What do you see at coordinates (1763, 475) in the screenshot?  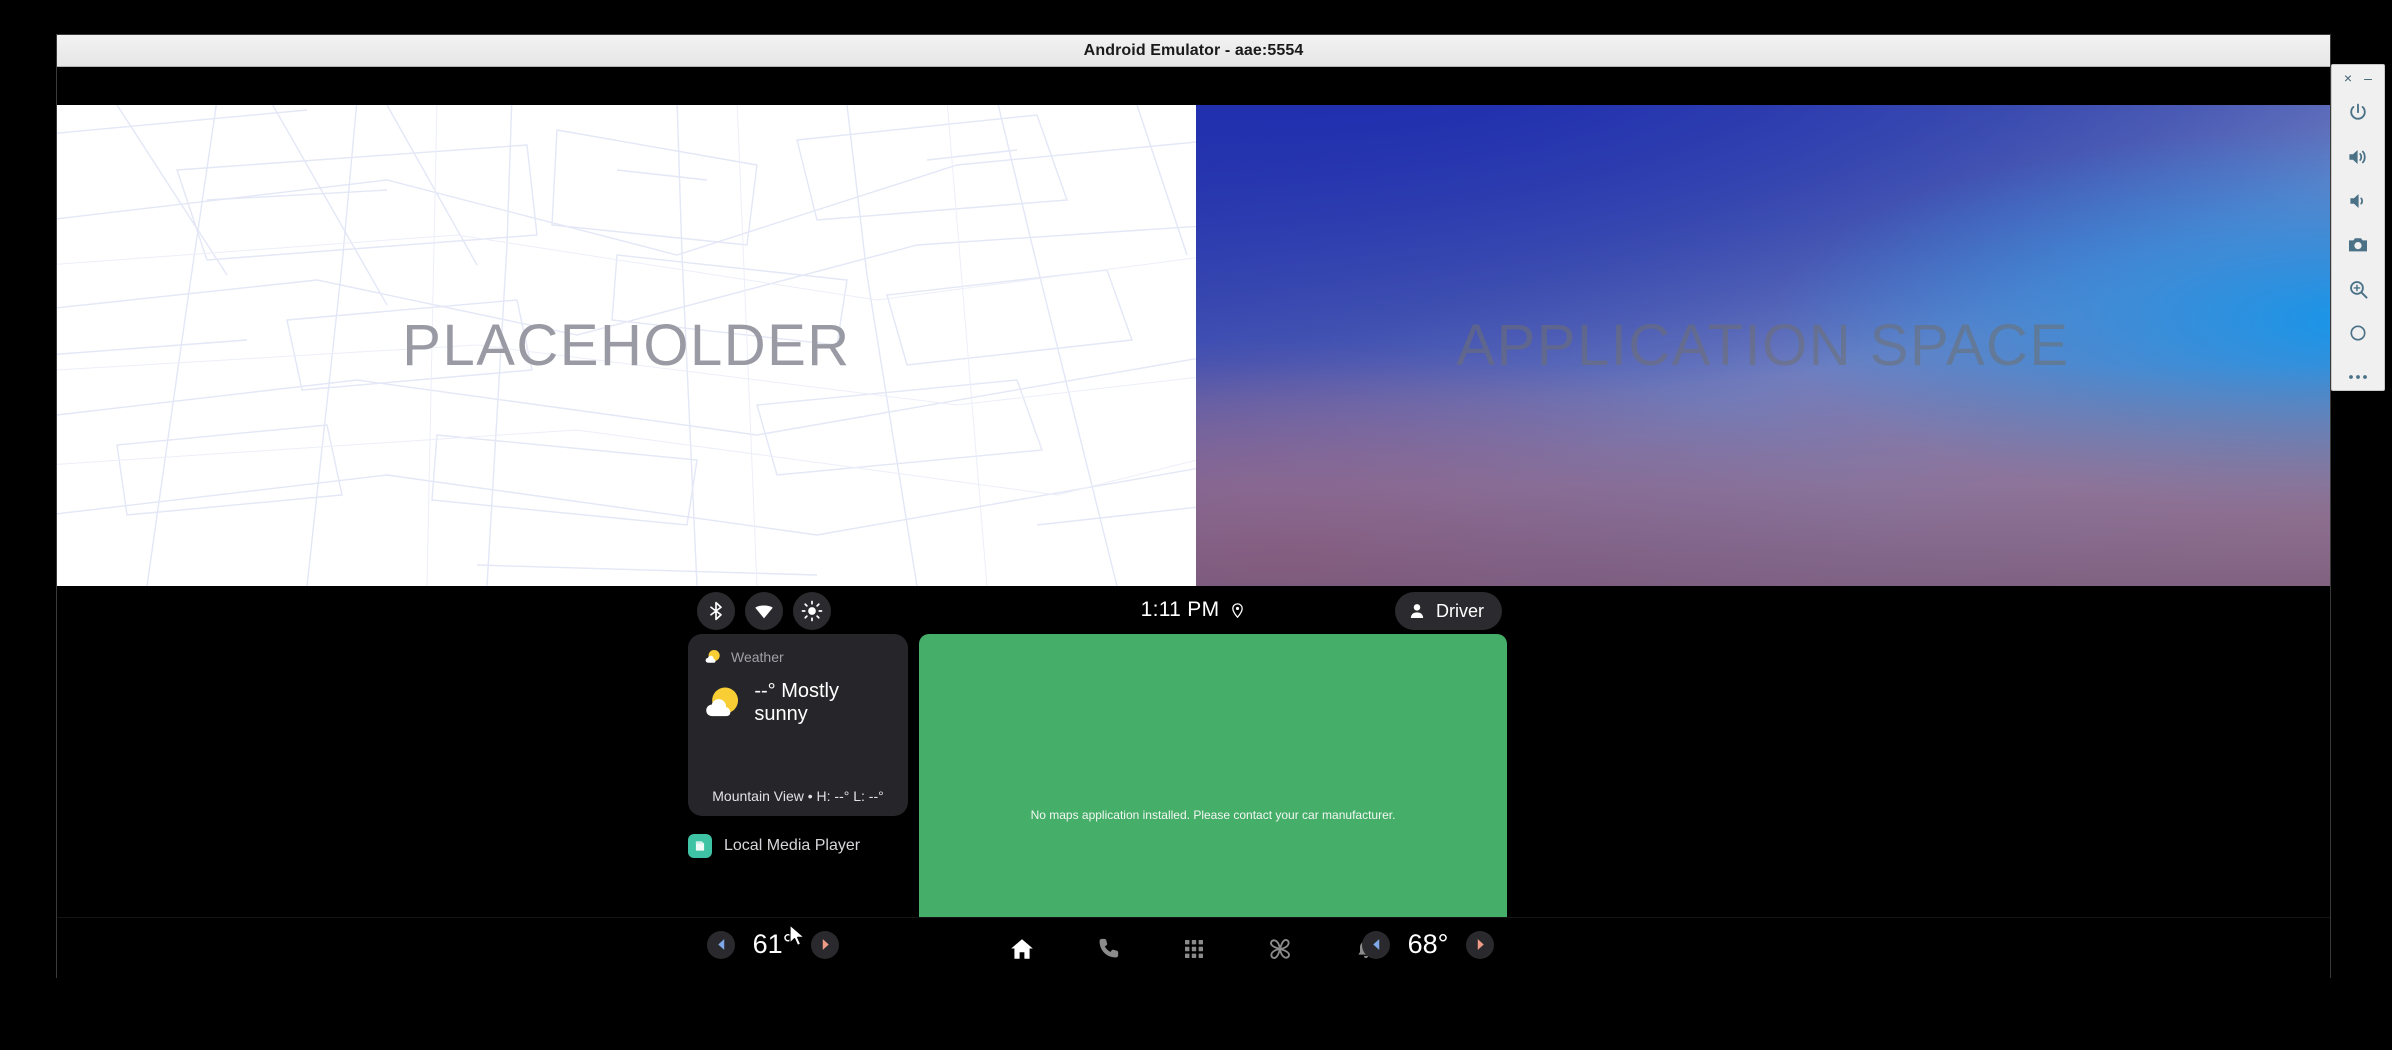 I see `application-space-gradient-overlay` at bounding box center [1763, 475].